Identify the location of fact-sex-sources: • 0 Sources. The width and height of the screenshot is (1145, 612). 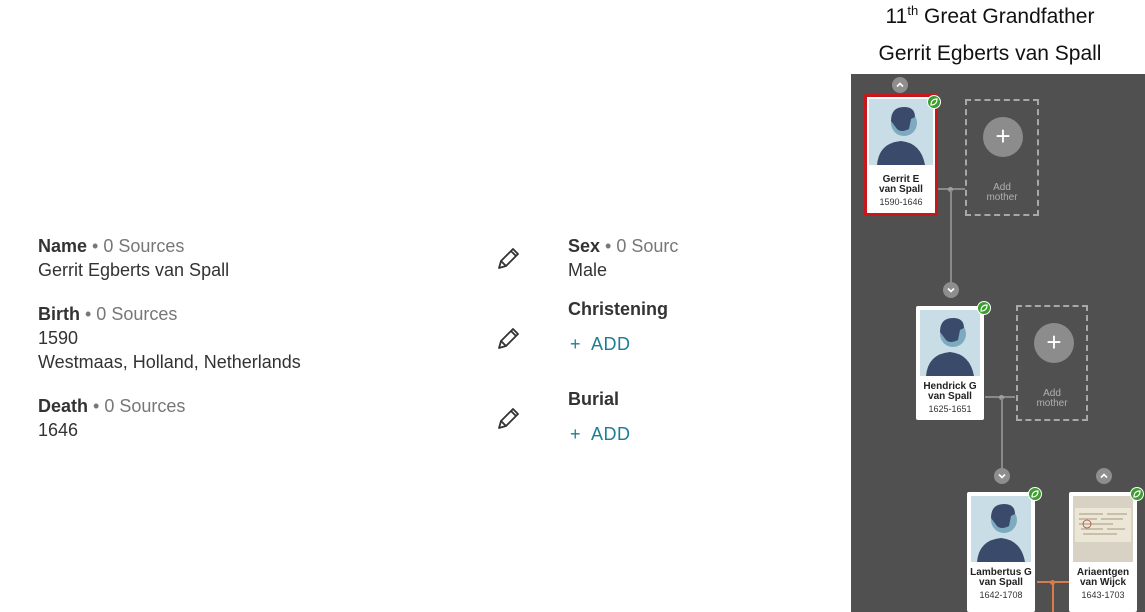
(639, 246).